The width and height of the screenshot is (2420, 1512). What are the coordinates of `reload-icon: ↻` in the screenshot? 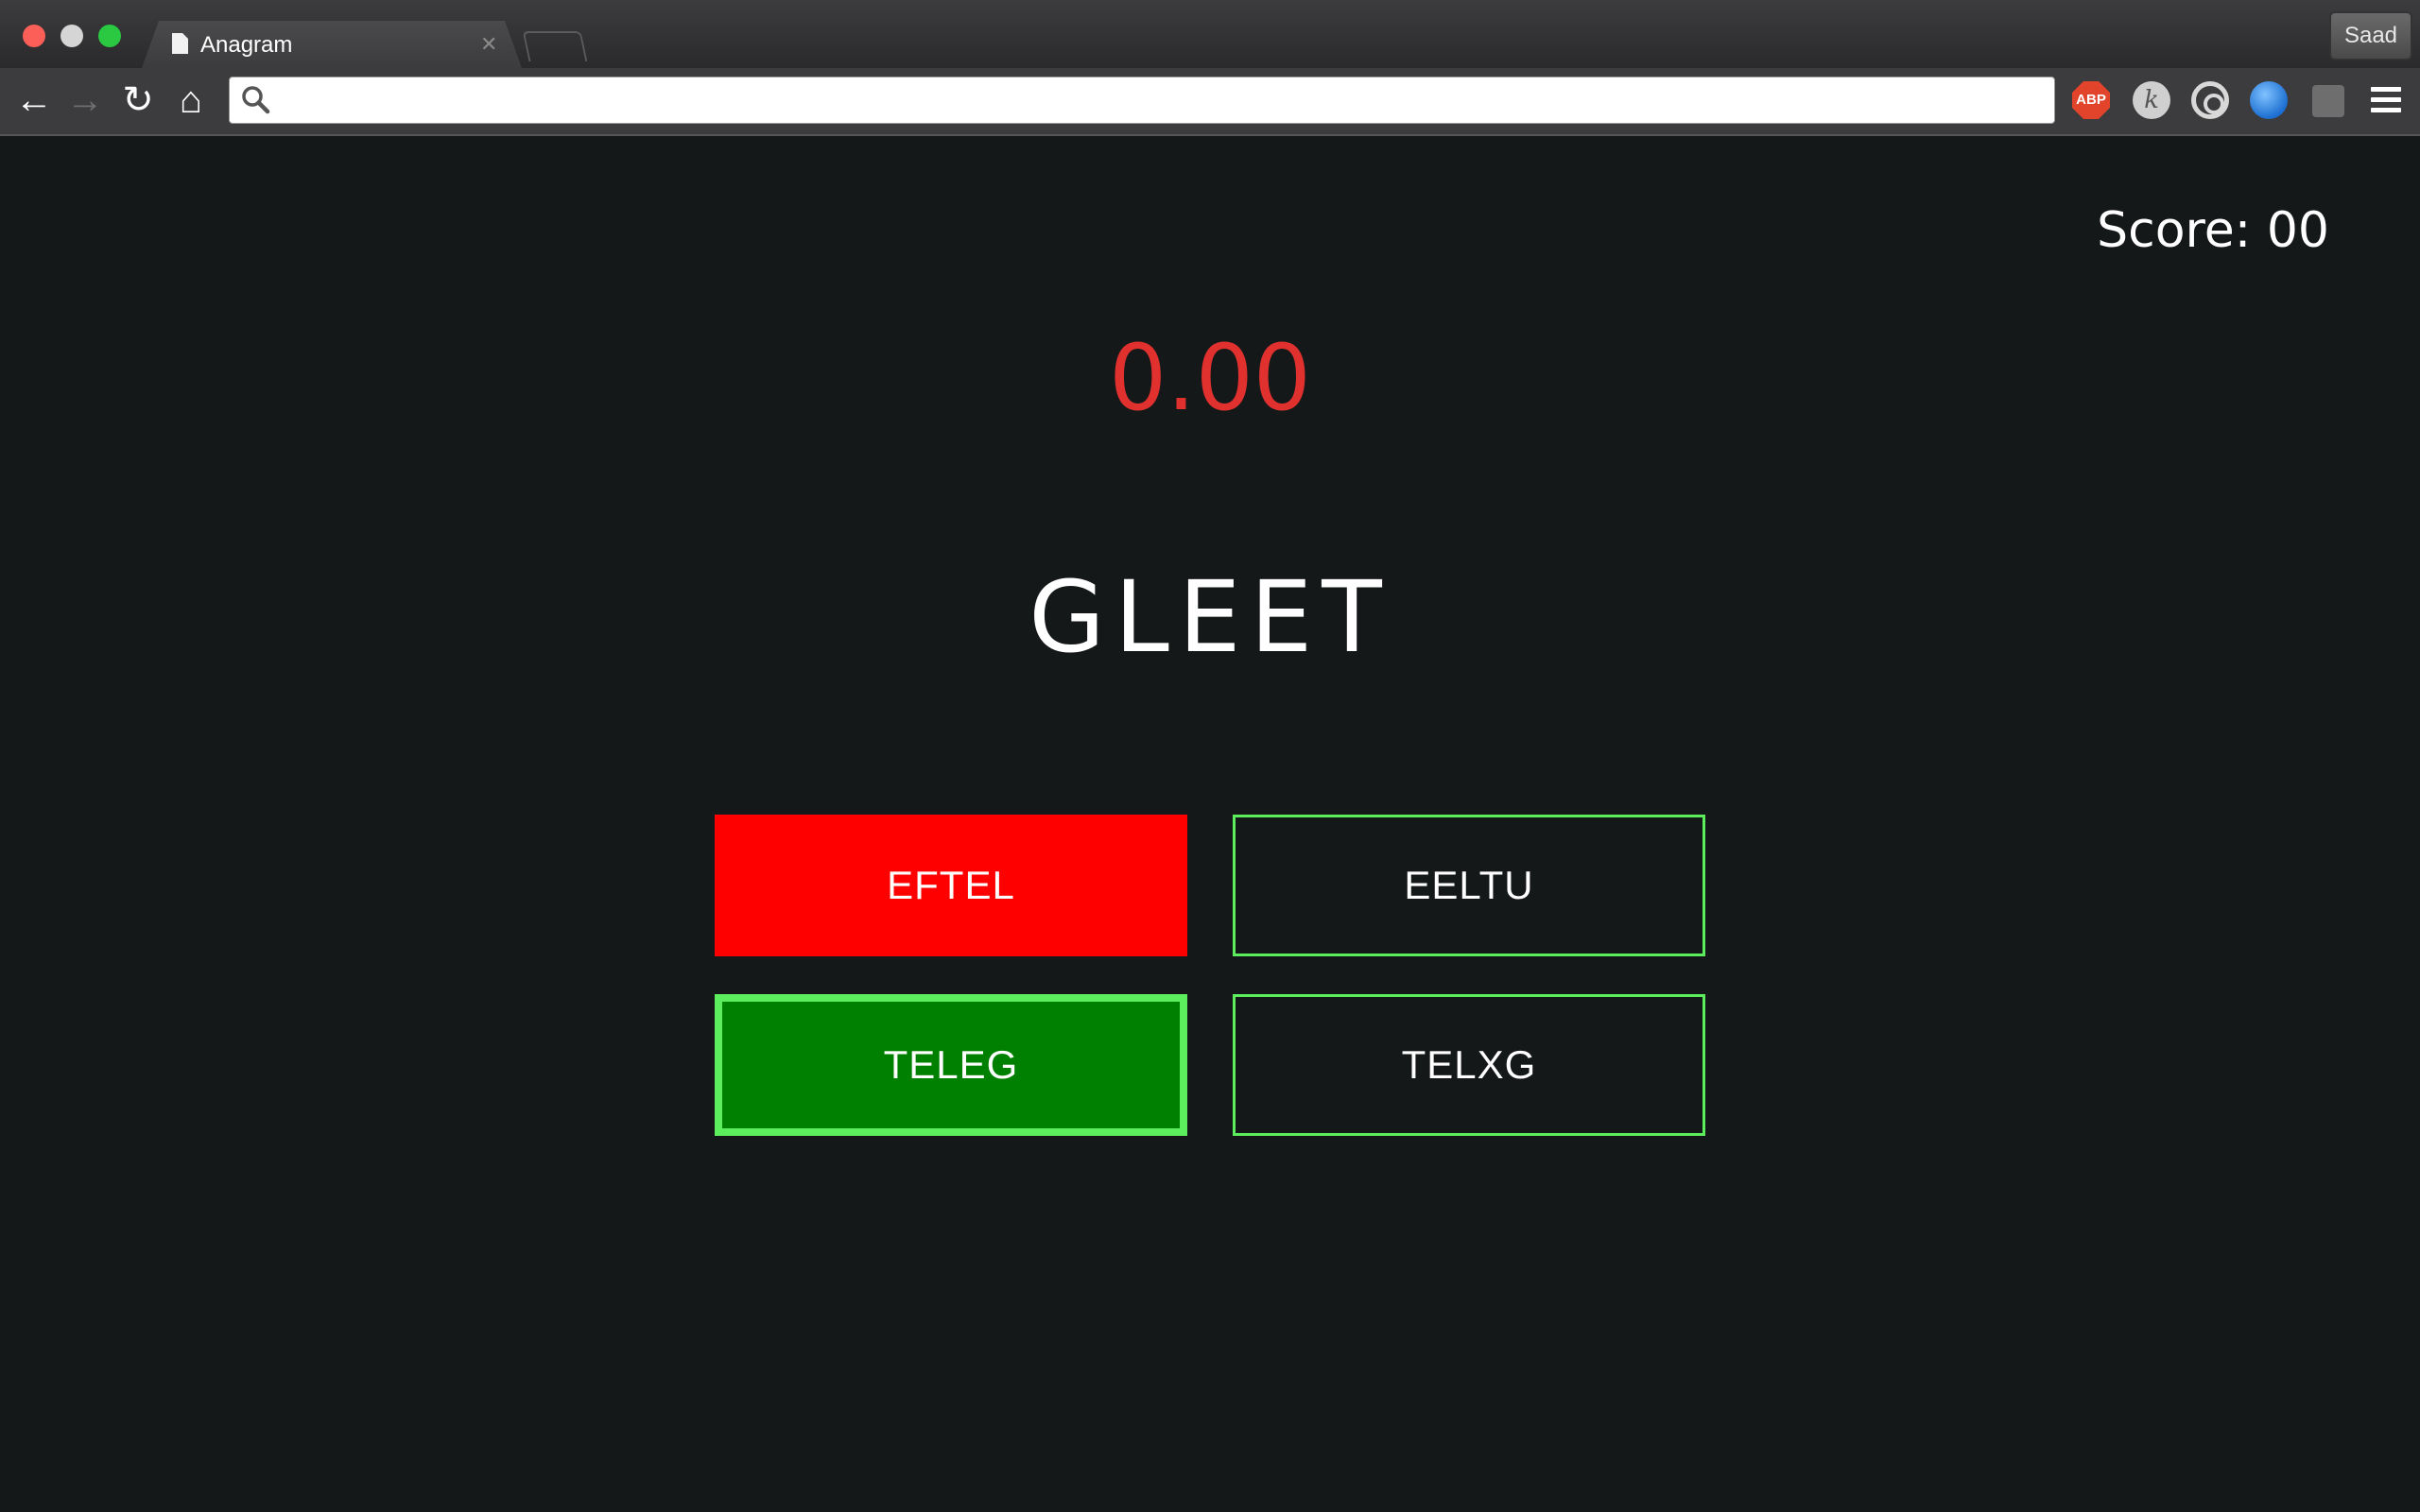 It's located at (138, 100).